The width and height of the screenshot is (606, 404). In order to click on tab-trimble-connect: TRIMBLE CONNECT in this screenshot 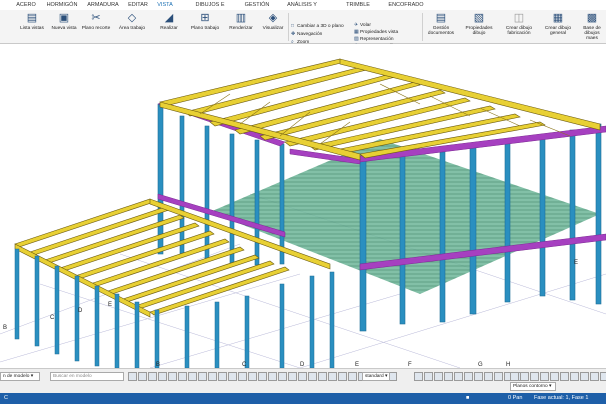, I will do `click(358, 9)`.